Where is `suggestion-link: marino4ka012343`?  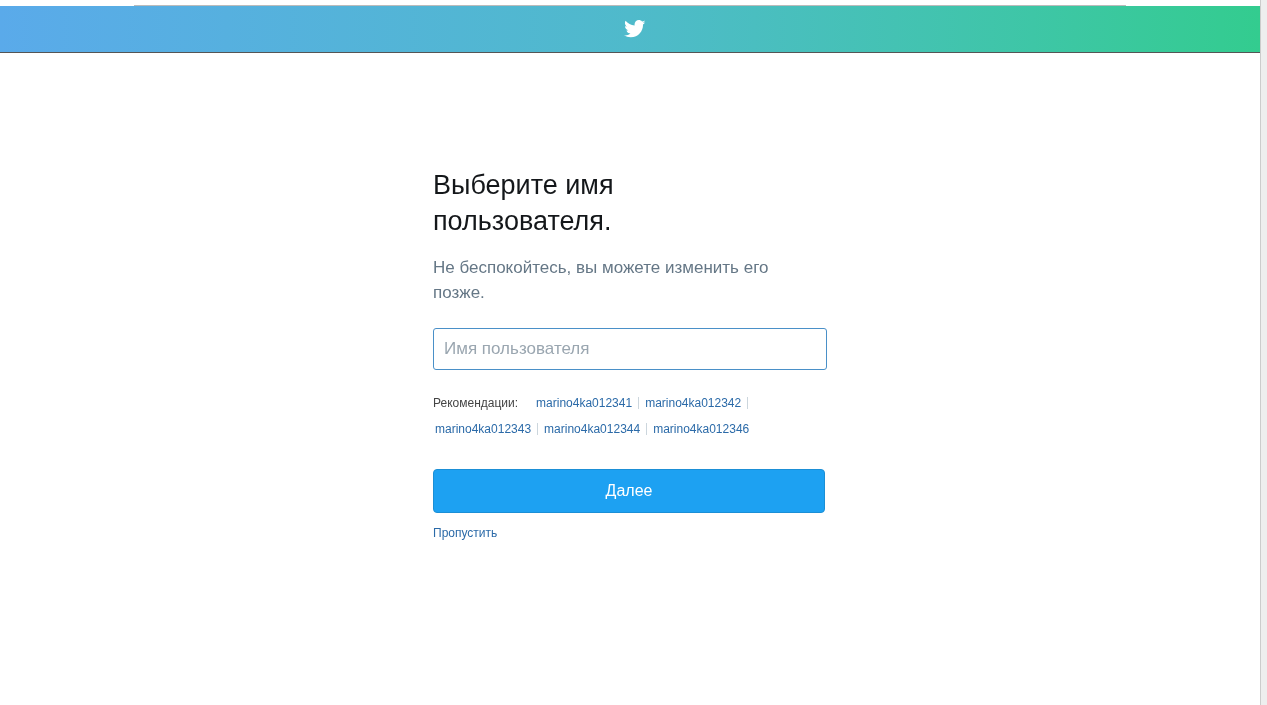 suggestion-link: marino4ka012343 is located at coordinates (483, 429).